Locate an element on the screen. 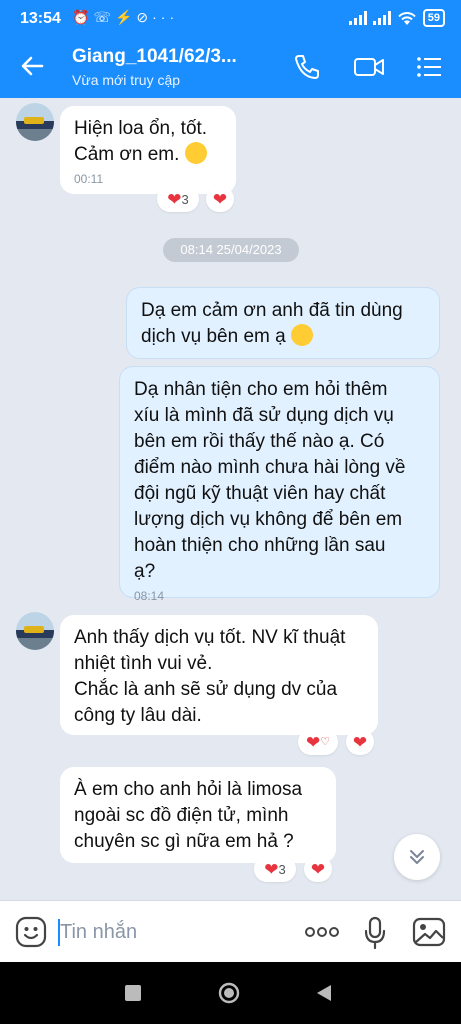 Image resolution: width=461 pixels, height=1024 pixels. battery-icon: 59 is located at coordinates (433, 18).